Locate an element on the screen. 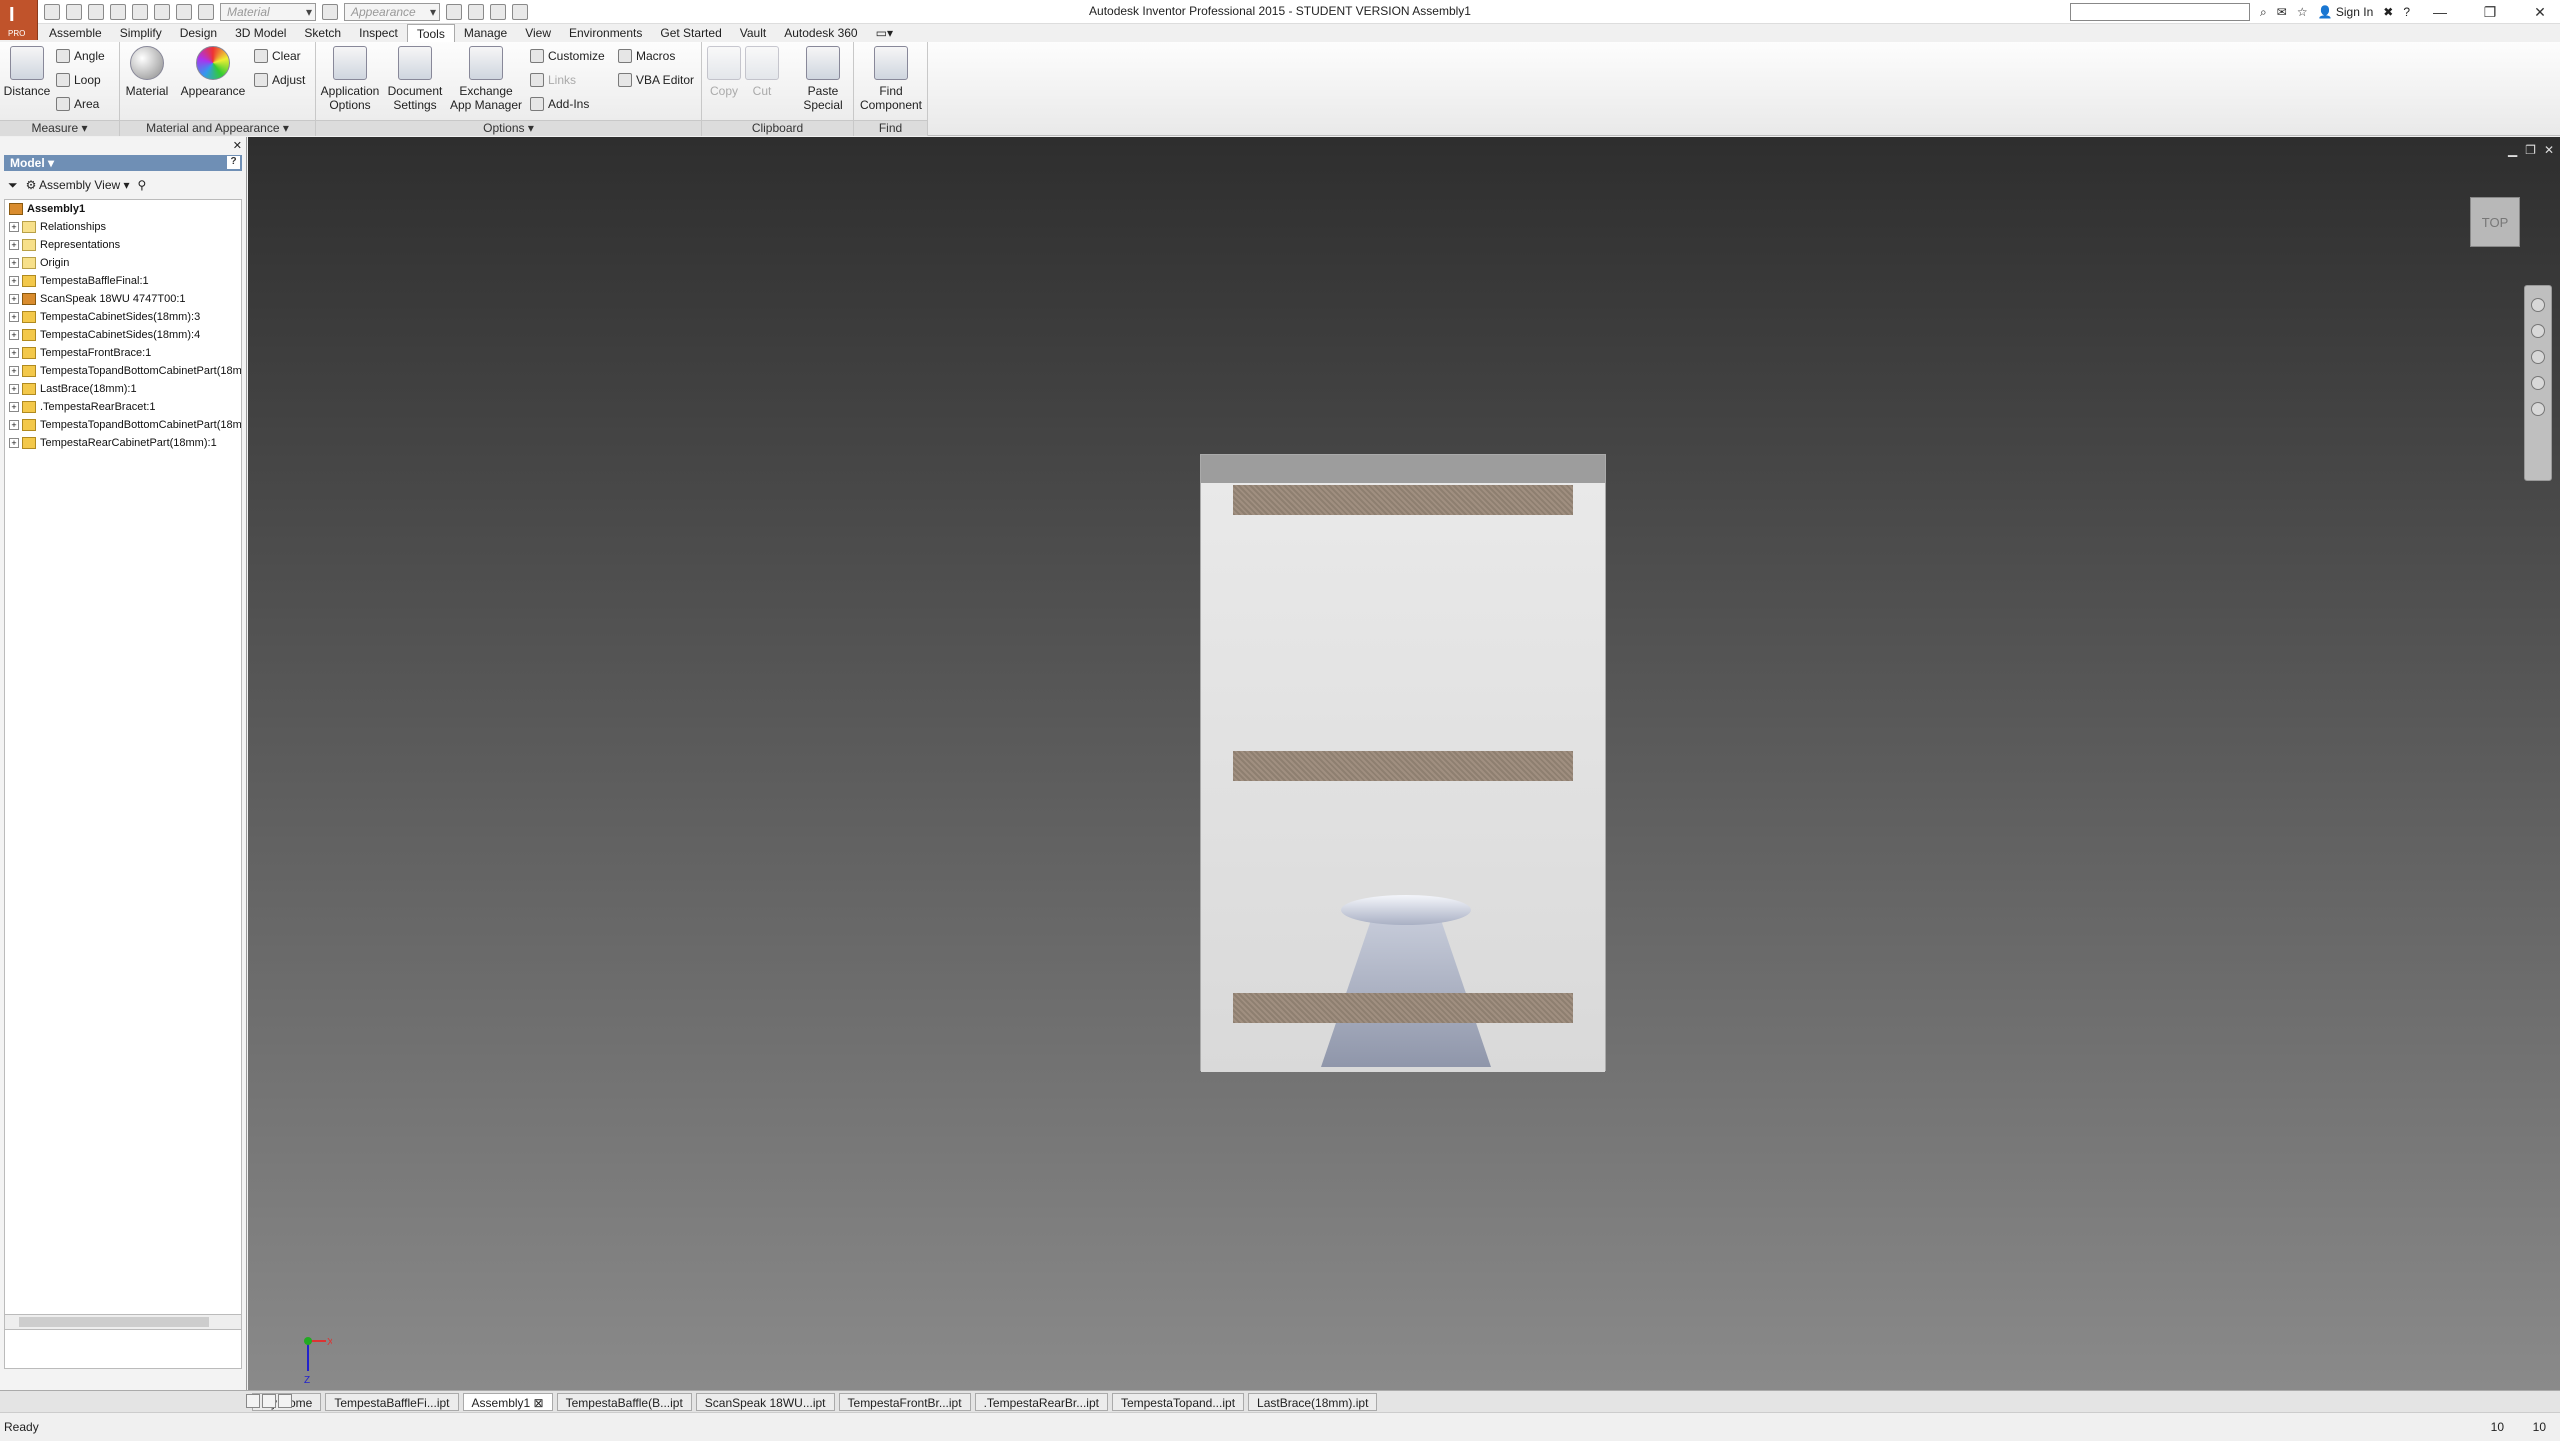  doc-tab-active: Assembly1 ⊠ is located at coordinates (507, 1401).